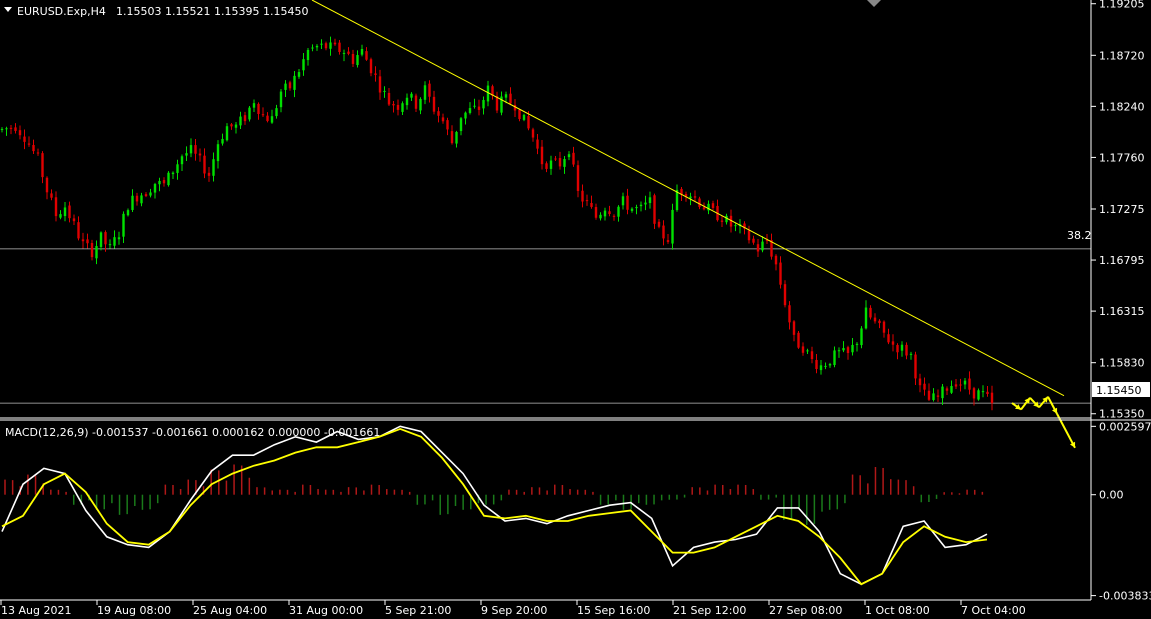 This screenshot has width=1151, height=619. What do you see at coordinates (514, 610) in the screenshot?
I see `time-tick-label: 9 Sep 20:00` at bounding box center [514, 610].